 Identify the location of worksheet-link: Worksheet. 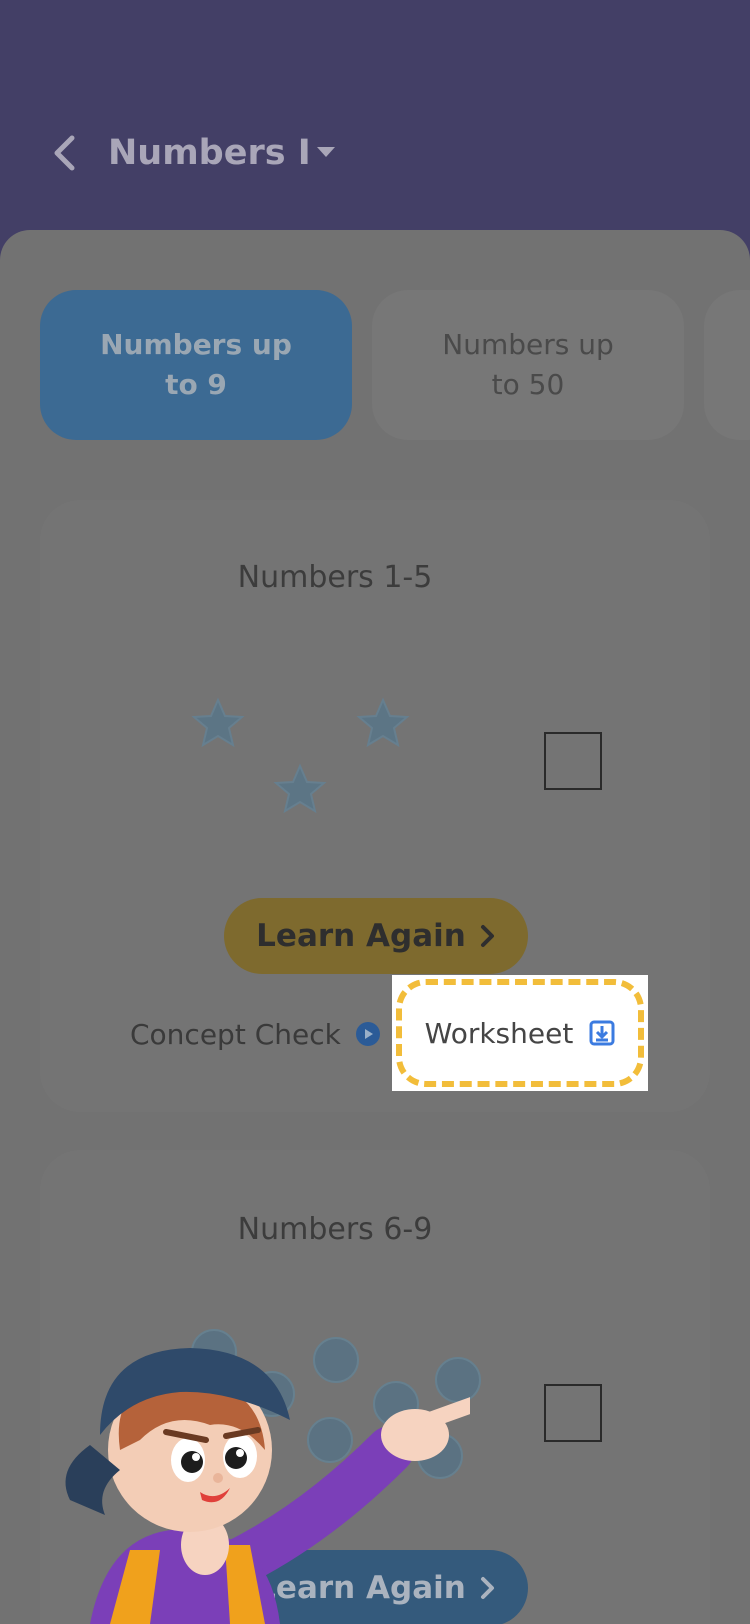
(520, 1033).